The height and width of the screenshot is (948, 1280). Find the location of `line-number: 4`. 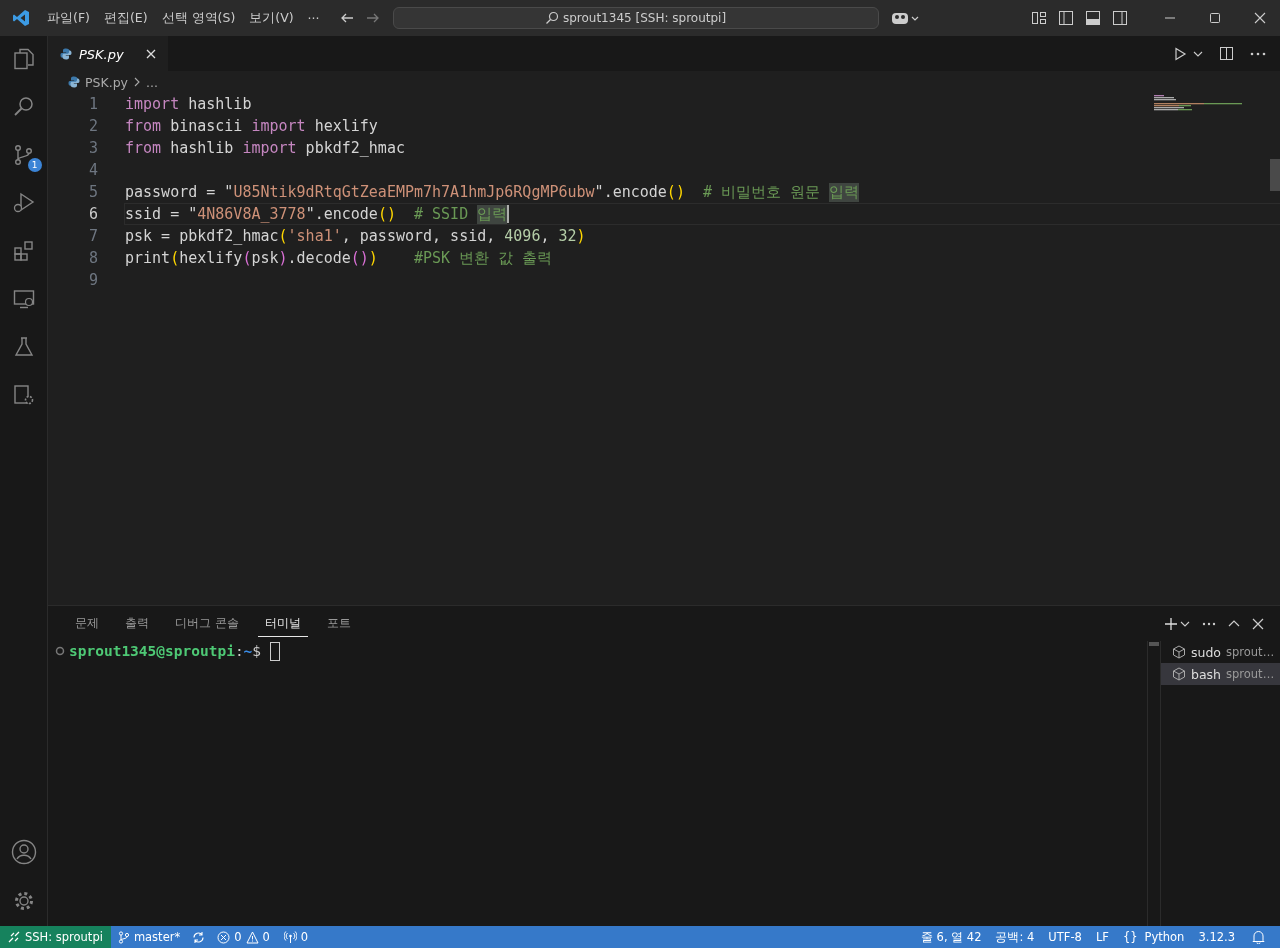

line-number: 4 is located at coordinates (92, 170).